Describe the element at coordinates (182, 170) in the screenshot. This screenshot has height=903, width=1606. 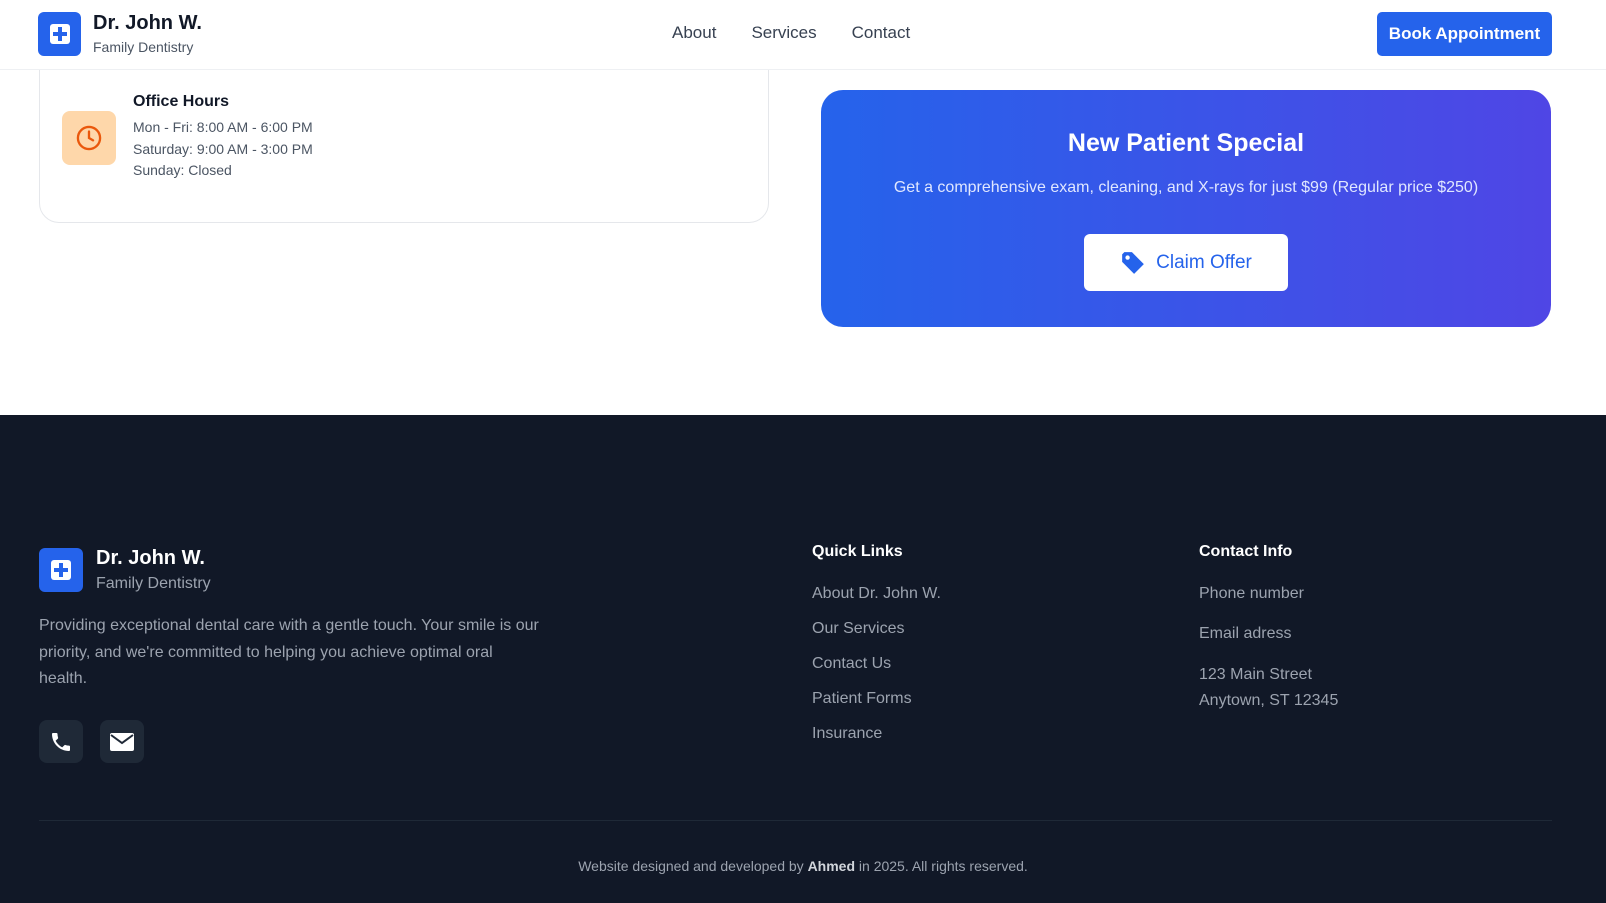
I see `hours-sunday: Sunday: Closed` at that location.